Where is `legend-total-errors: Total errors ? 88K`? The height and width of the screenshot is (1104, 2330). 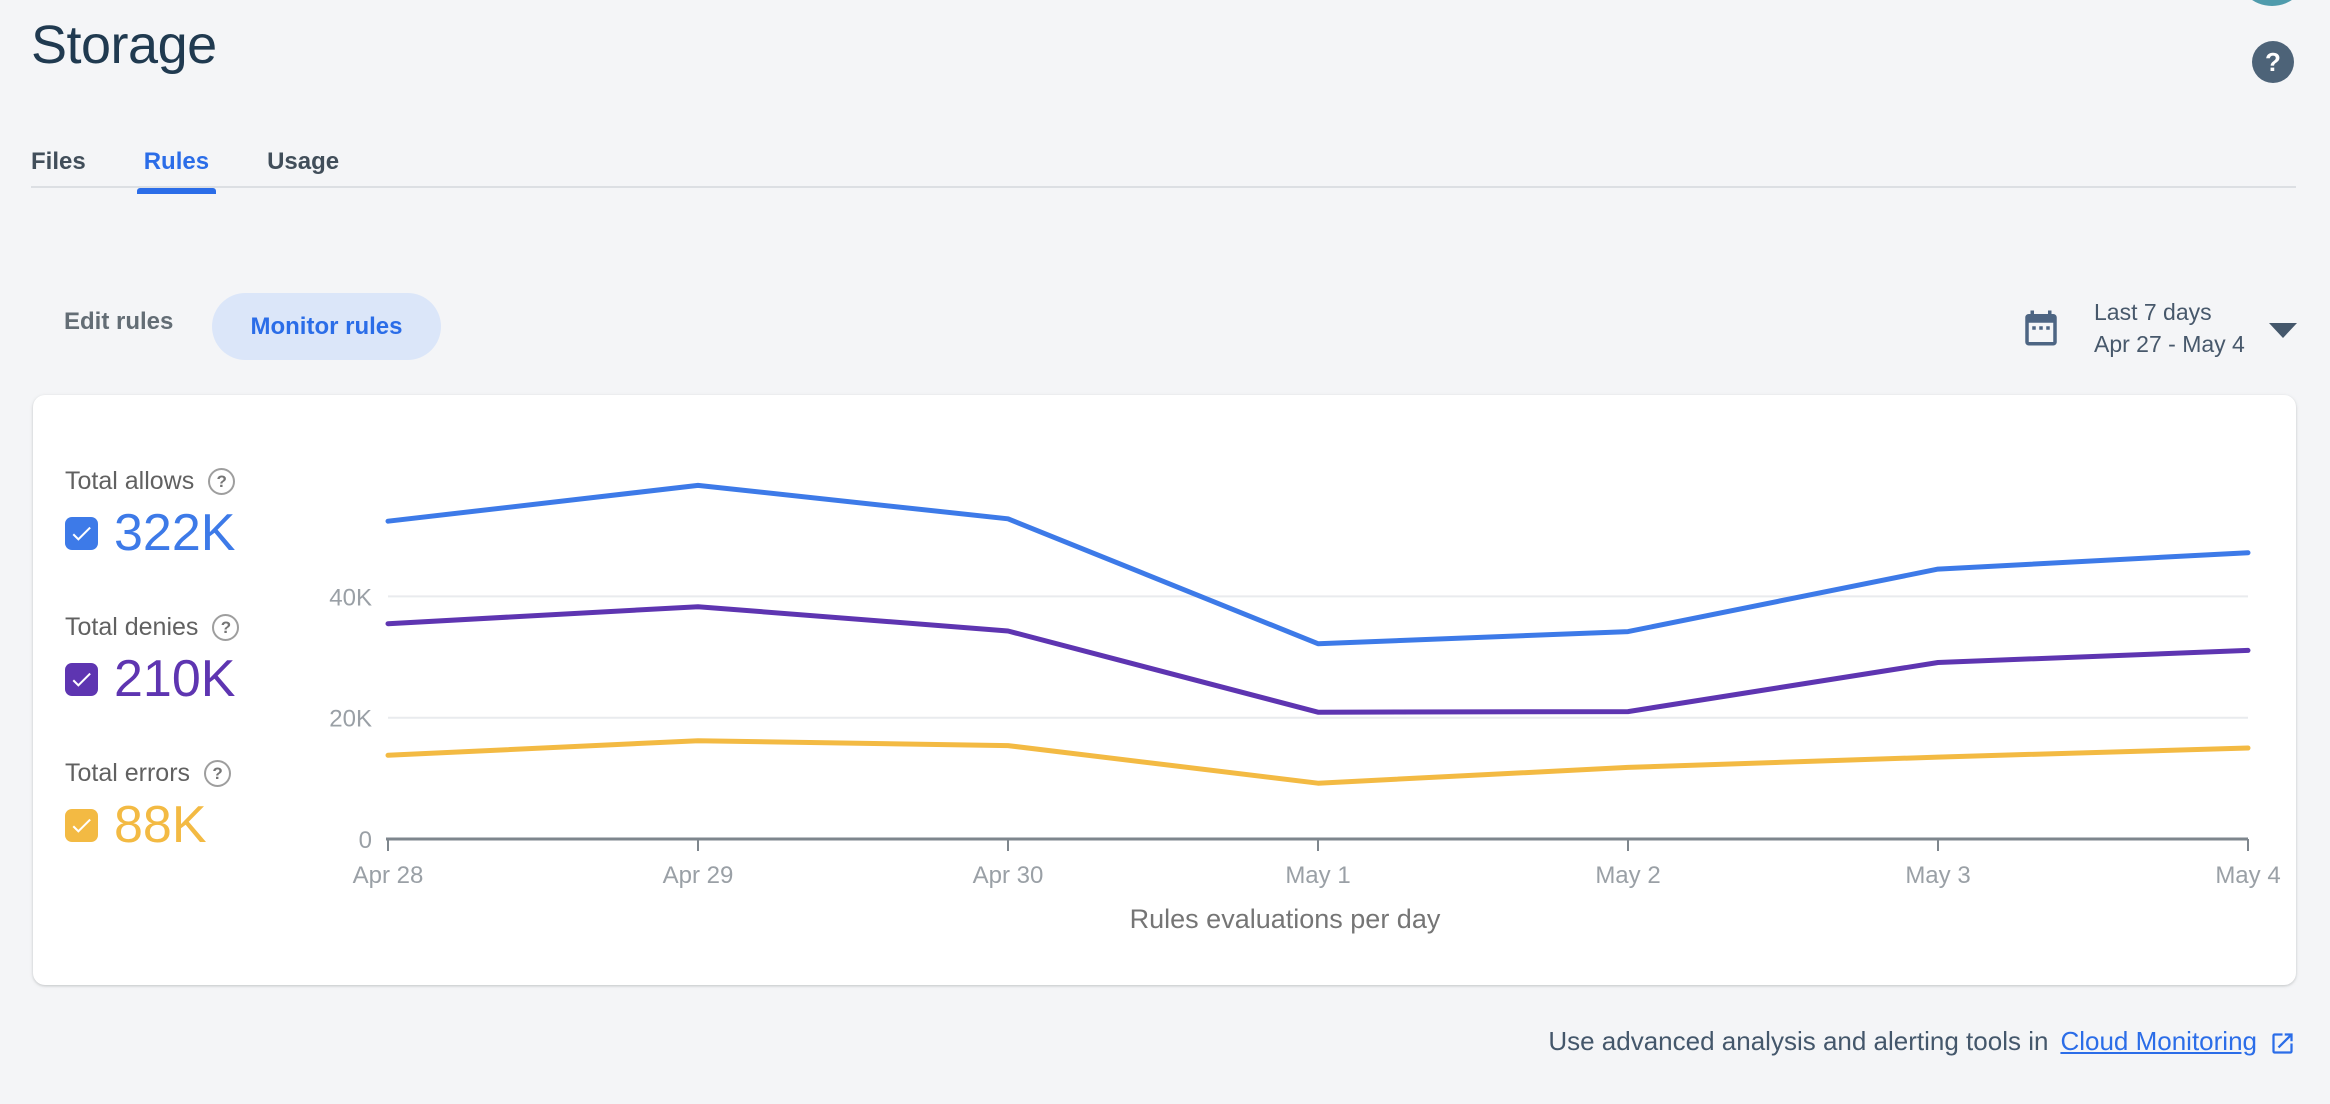 legend-total-errors: Total errors ? 88K is located at coordinates (148, 806).